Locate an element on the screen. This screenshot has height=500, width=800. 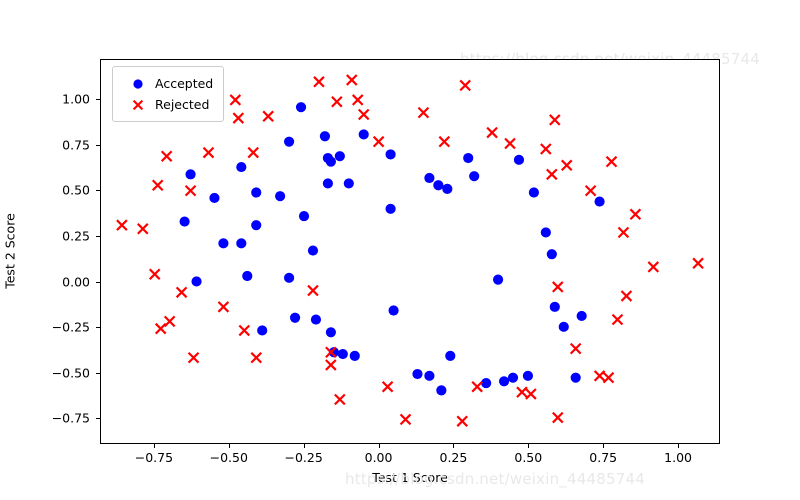
y-tick-label: −0.75 is located at coordinates (70, 418).